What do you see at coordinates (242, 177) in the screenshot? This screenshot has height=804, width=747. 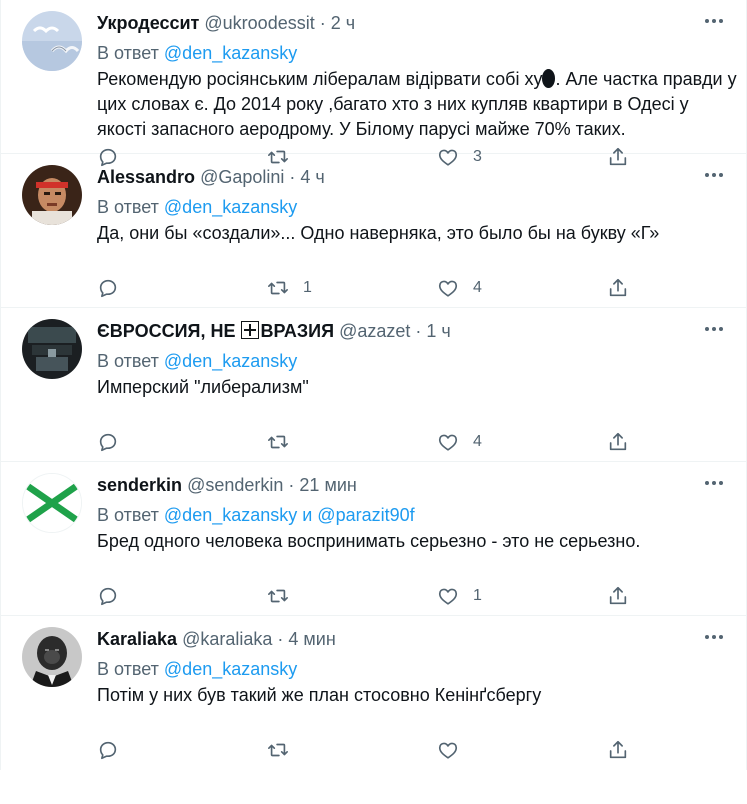 I see `user-handle: @Gapolini` at bounding box center [242, 177].